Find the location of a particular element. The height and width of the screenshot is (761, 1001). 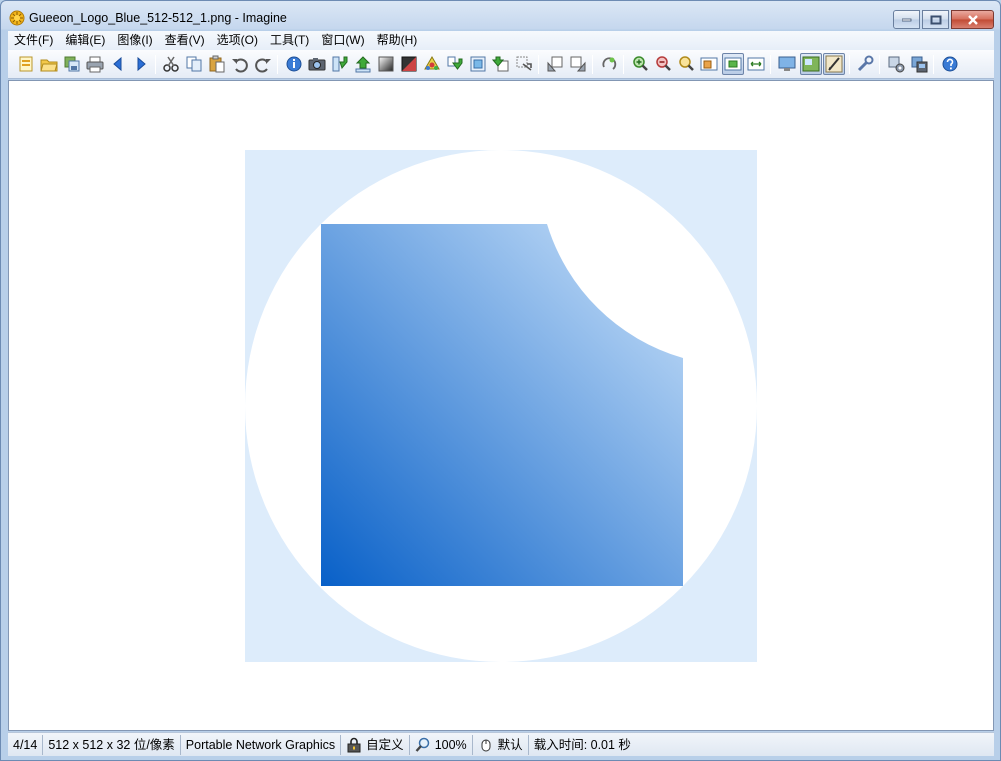

convert-icon is located at coordinates (455, 63).